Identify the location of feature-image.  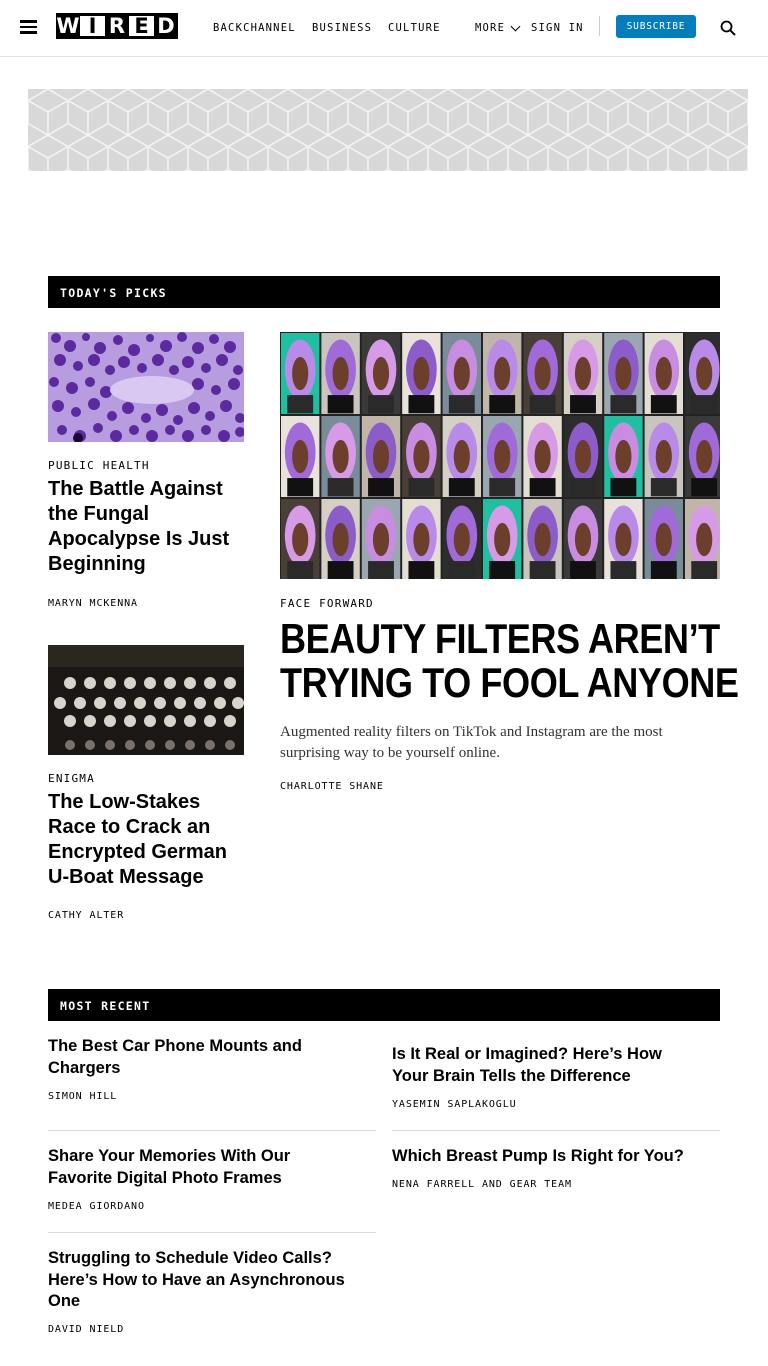
(500, 455).